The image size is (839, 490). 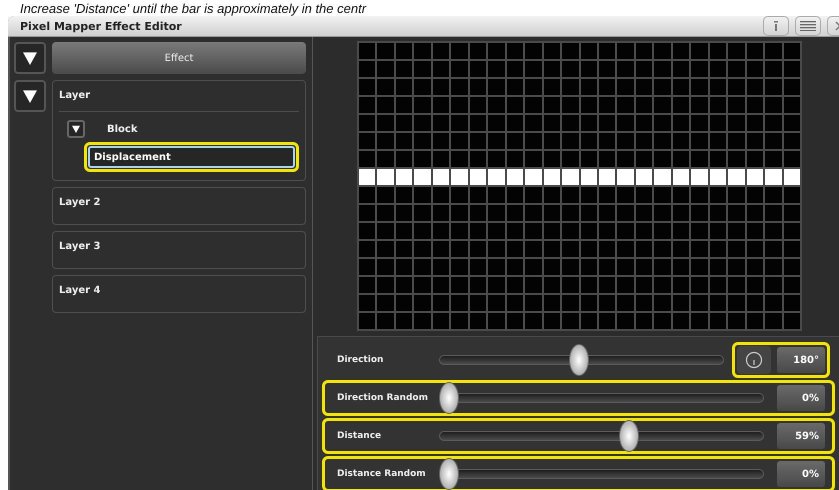 What do you see at coordinates (179, 58) in the screenshot?
I see `effect-button: Effect` at bounding box center [179, 58].